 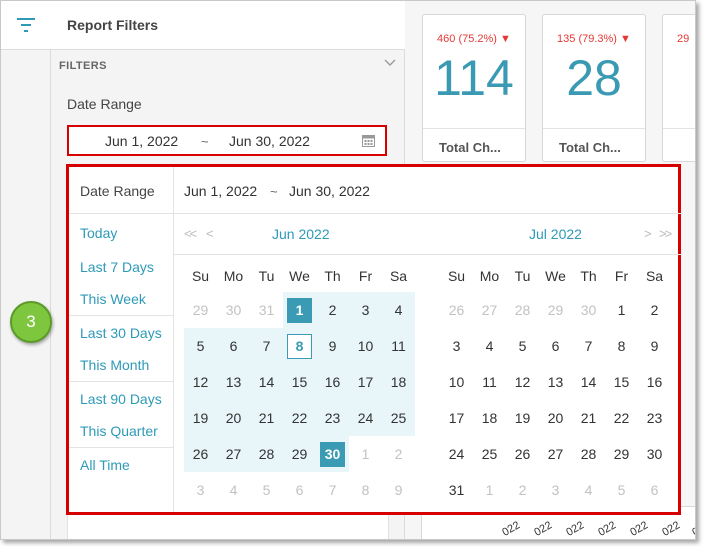 What do you see at coordinates (26, 25) in the screenshot?
I see `filter-toggle-button` at bounding box center [26, 25].